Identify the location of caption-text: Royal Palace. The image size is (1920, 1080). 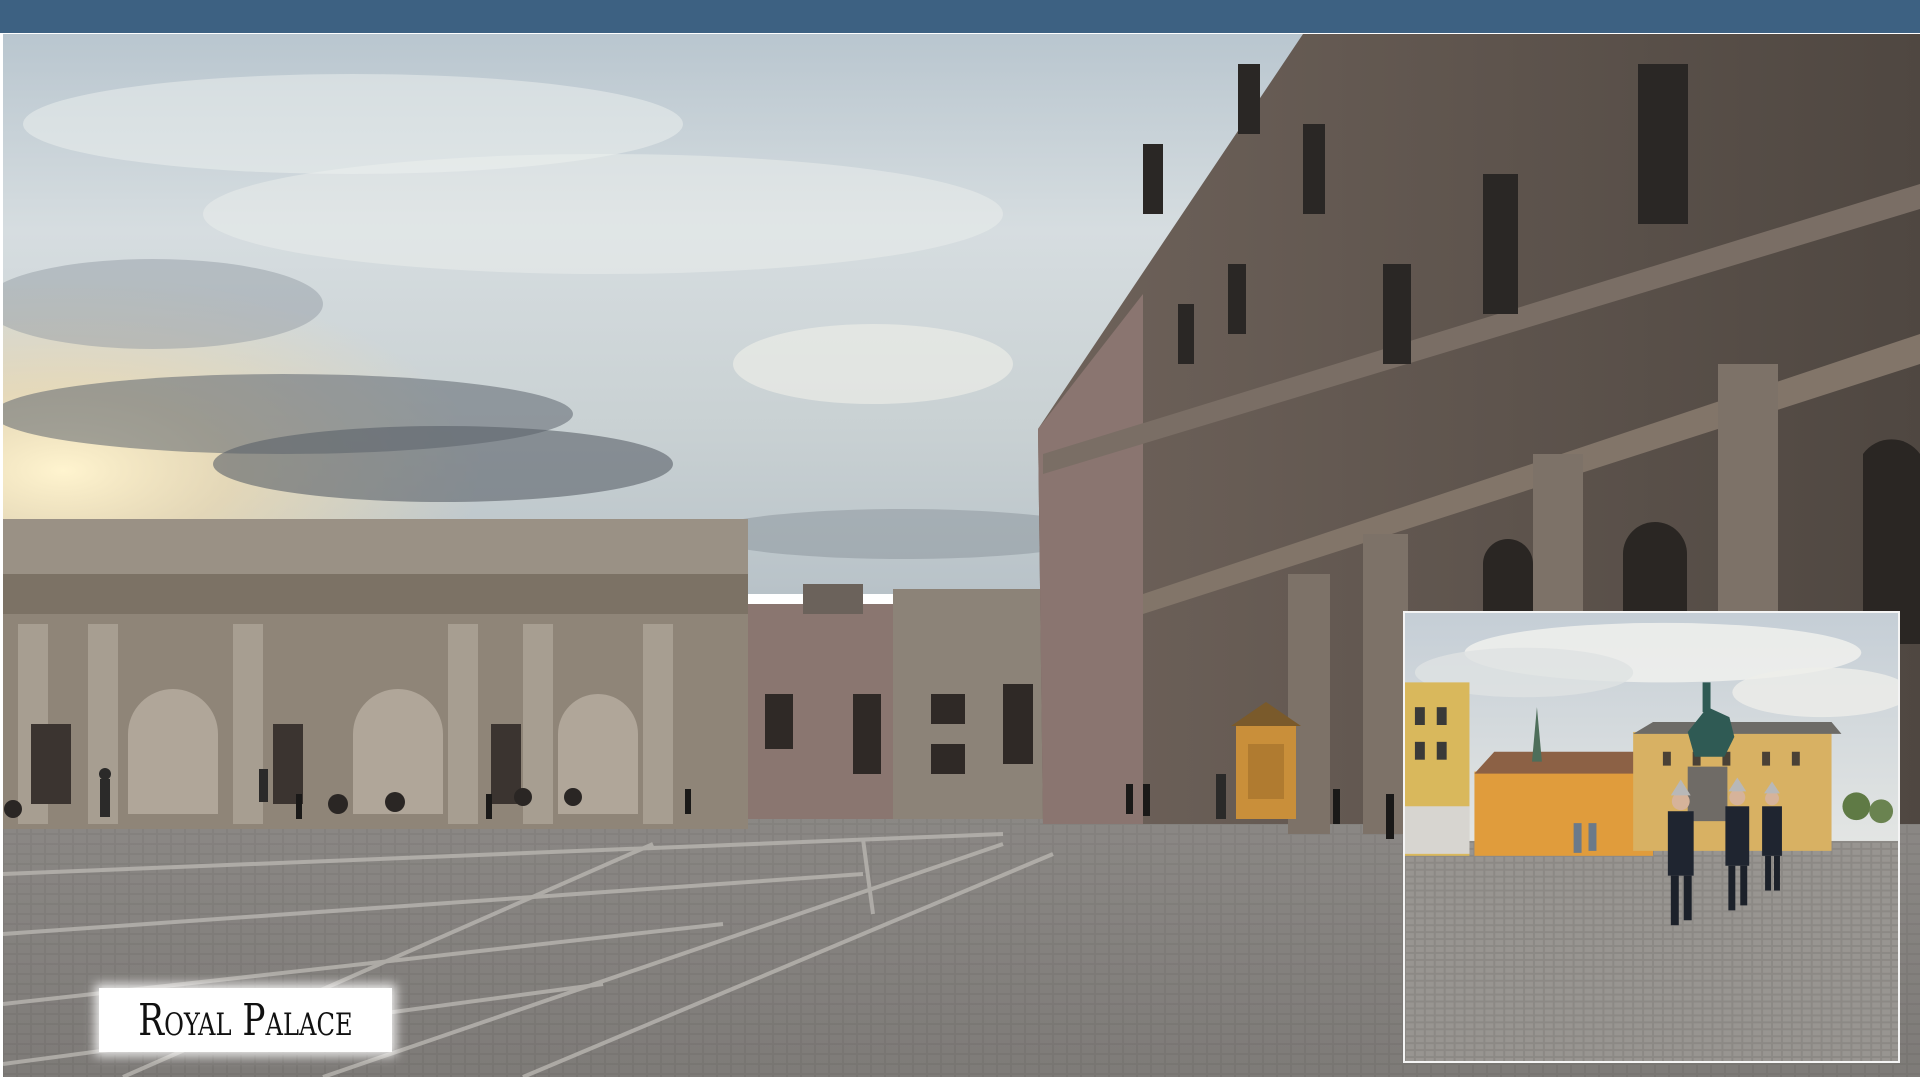
(245, 1020).